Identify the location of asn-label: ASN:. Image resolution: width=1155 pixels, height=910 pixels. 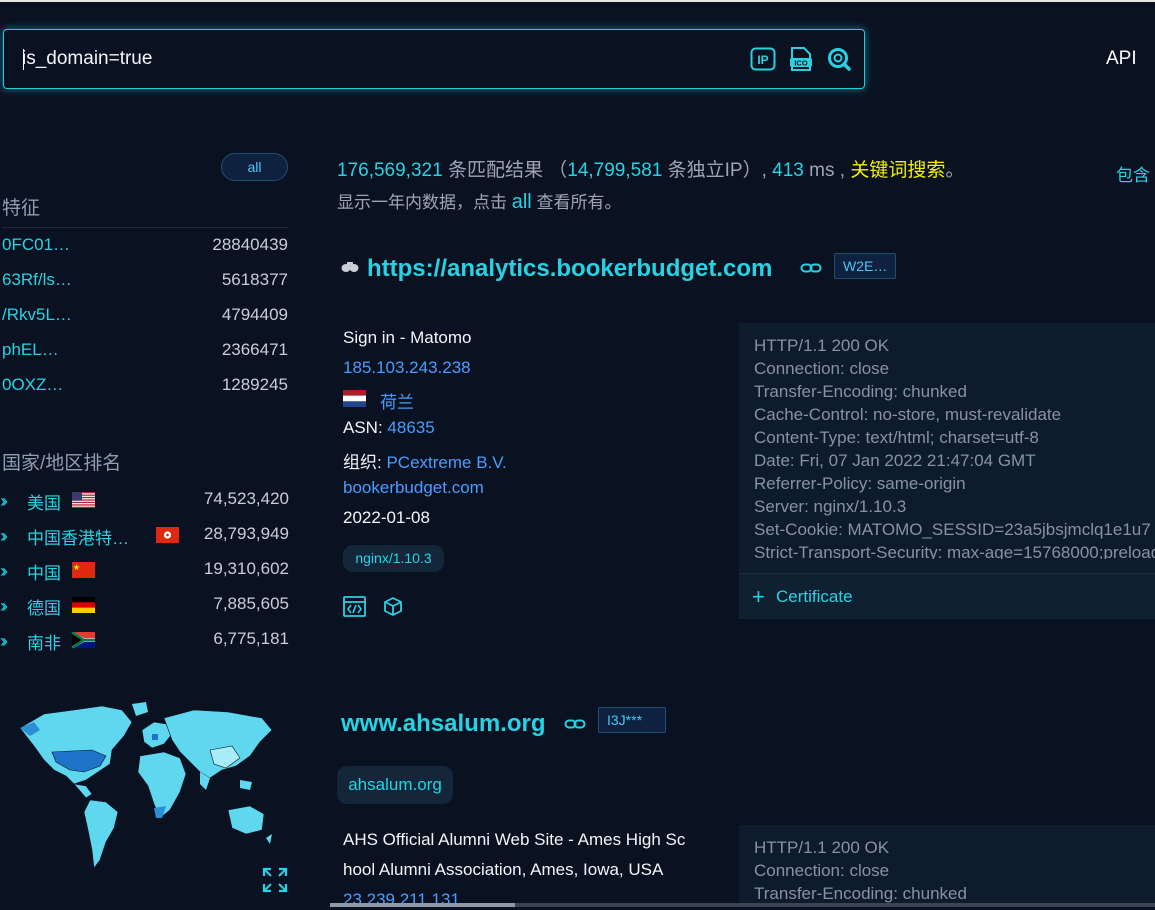
(363, 427).